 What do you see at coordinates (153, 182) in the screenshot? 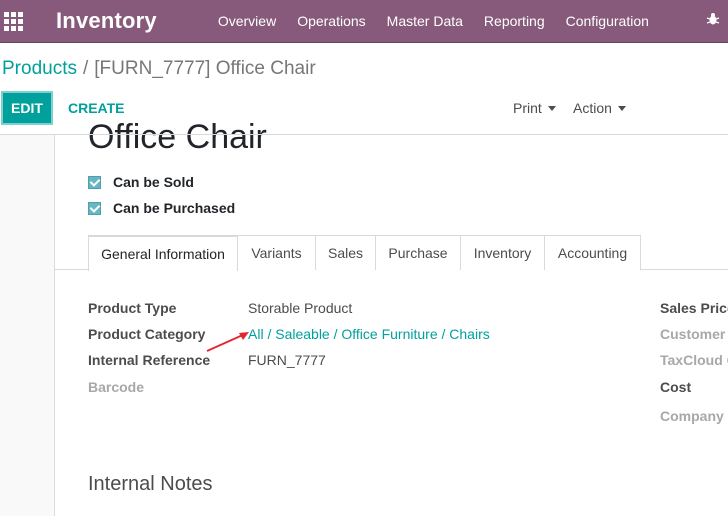
I see `can-be-sold-label: Can be Sold` at bounding box center [153, 182].